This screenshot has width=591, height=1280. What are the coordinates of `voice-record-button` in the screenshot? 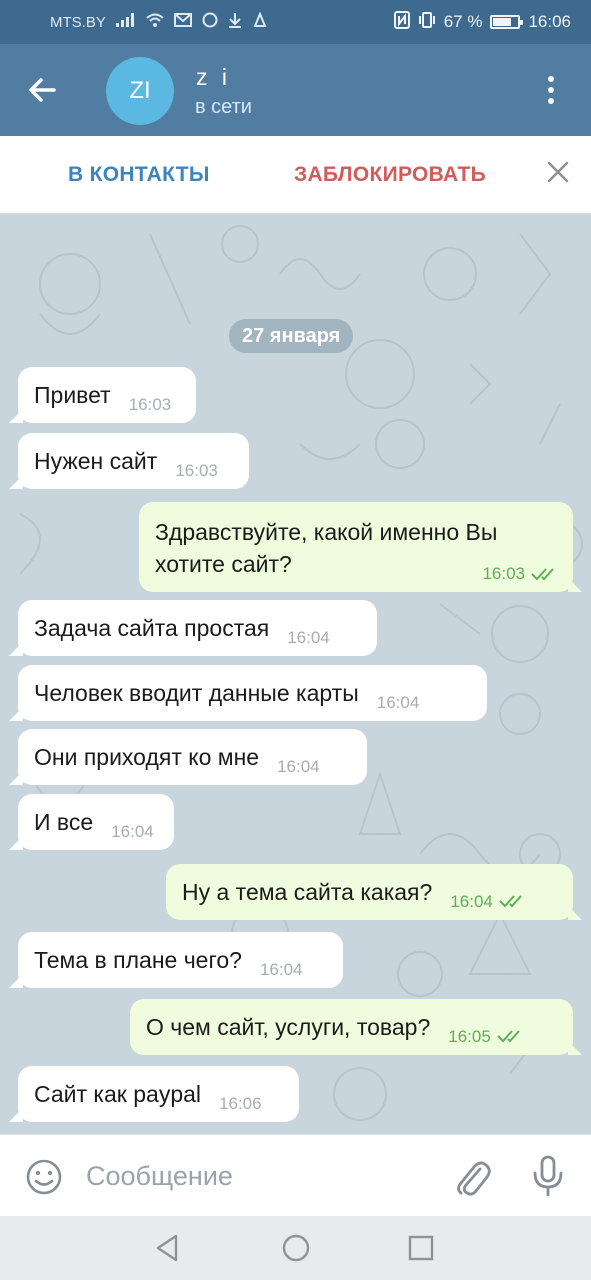 It's located at (548, 1176).